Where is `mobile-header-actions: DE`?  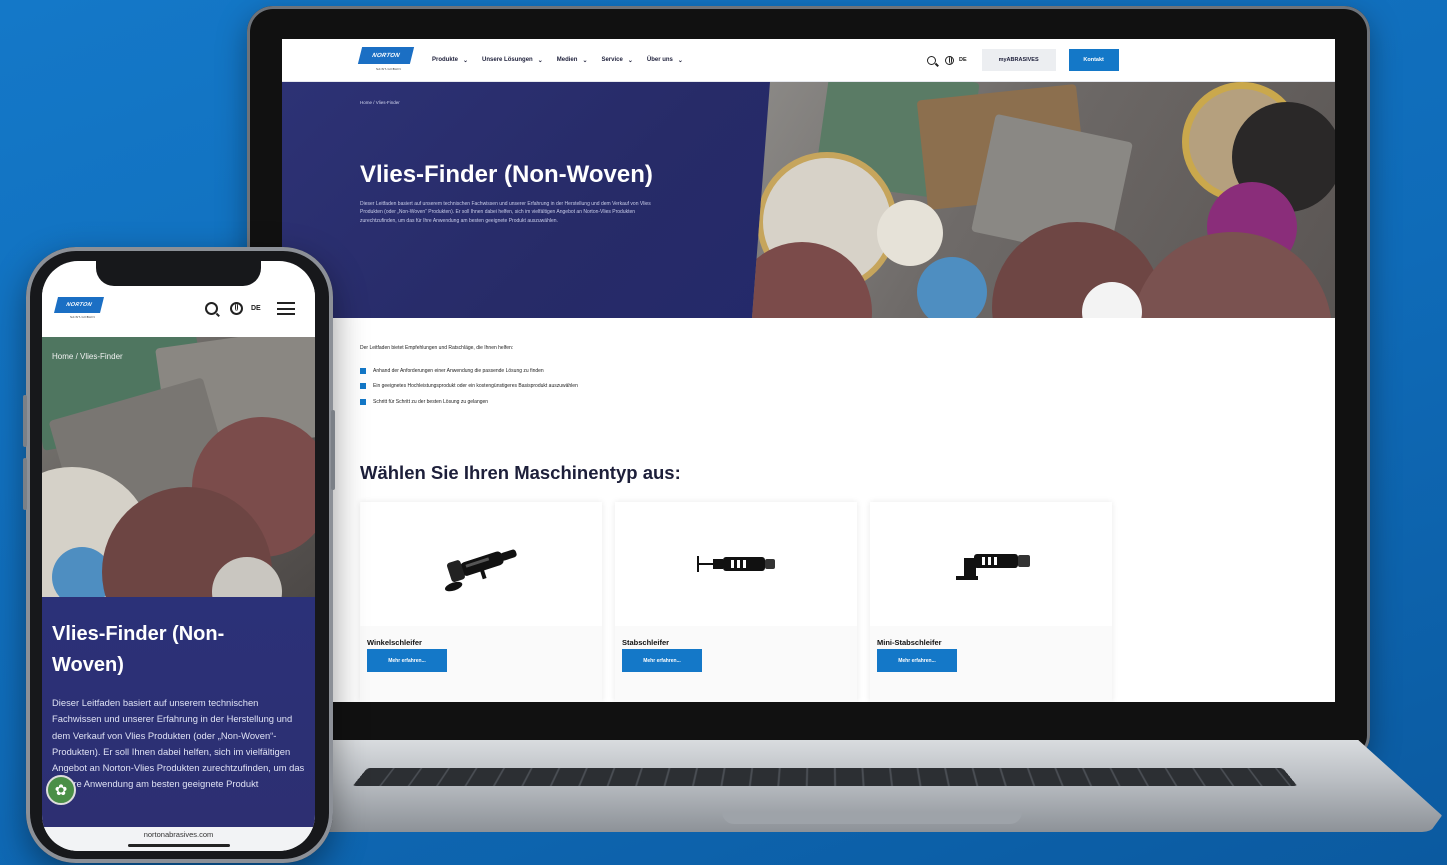
mobile-header-actions: DE is located at coordinates (250, 308).